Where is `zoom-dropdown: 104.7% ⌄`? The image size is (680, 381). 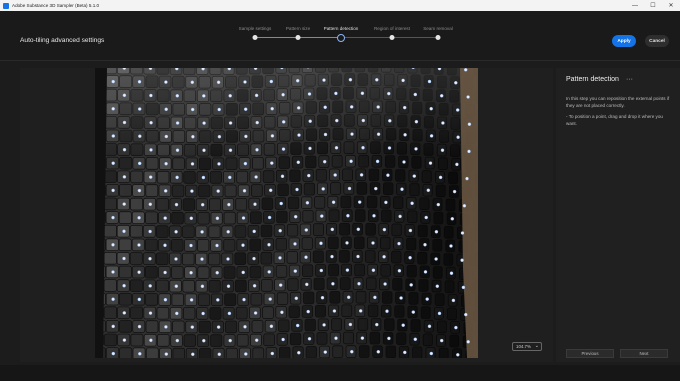 zoom-dropdown: 104.7% ⌄ is located at coordinates (527, 346).